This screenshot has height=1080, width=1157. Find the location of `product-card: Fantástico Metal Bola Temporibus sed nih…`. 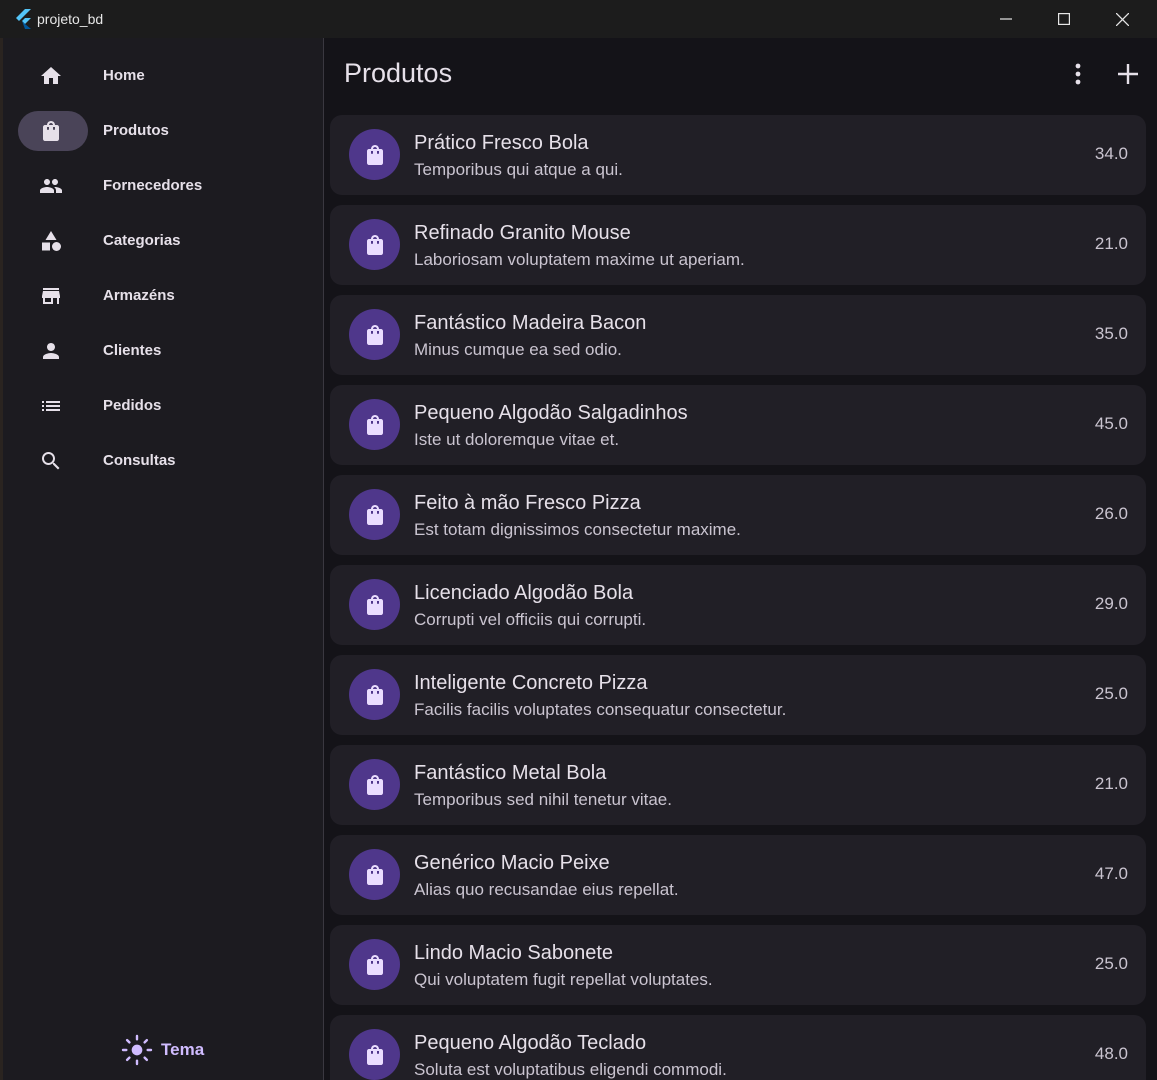

product-card: Fantástico Metal Bola Temporibus sed nih… is located at coordinates (738, 785).